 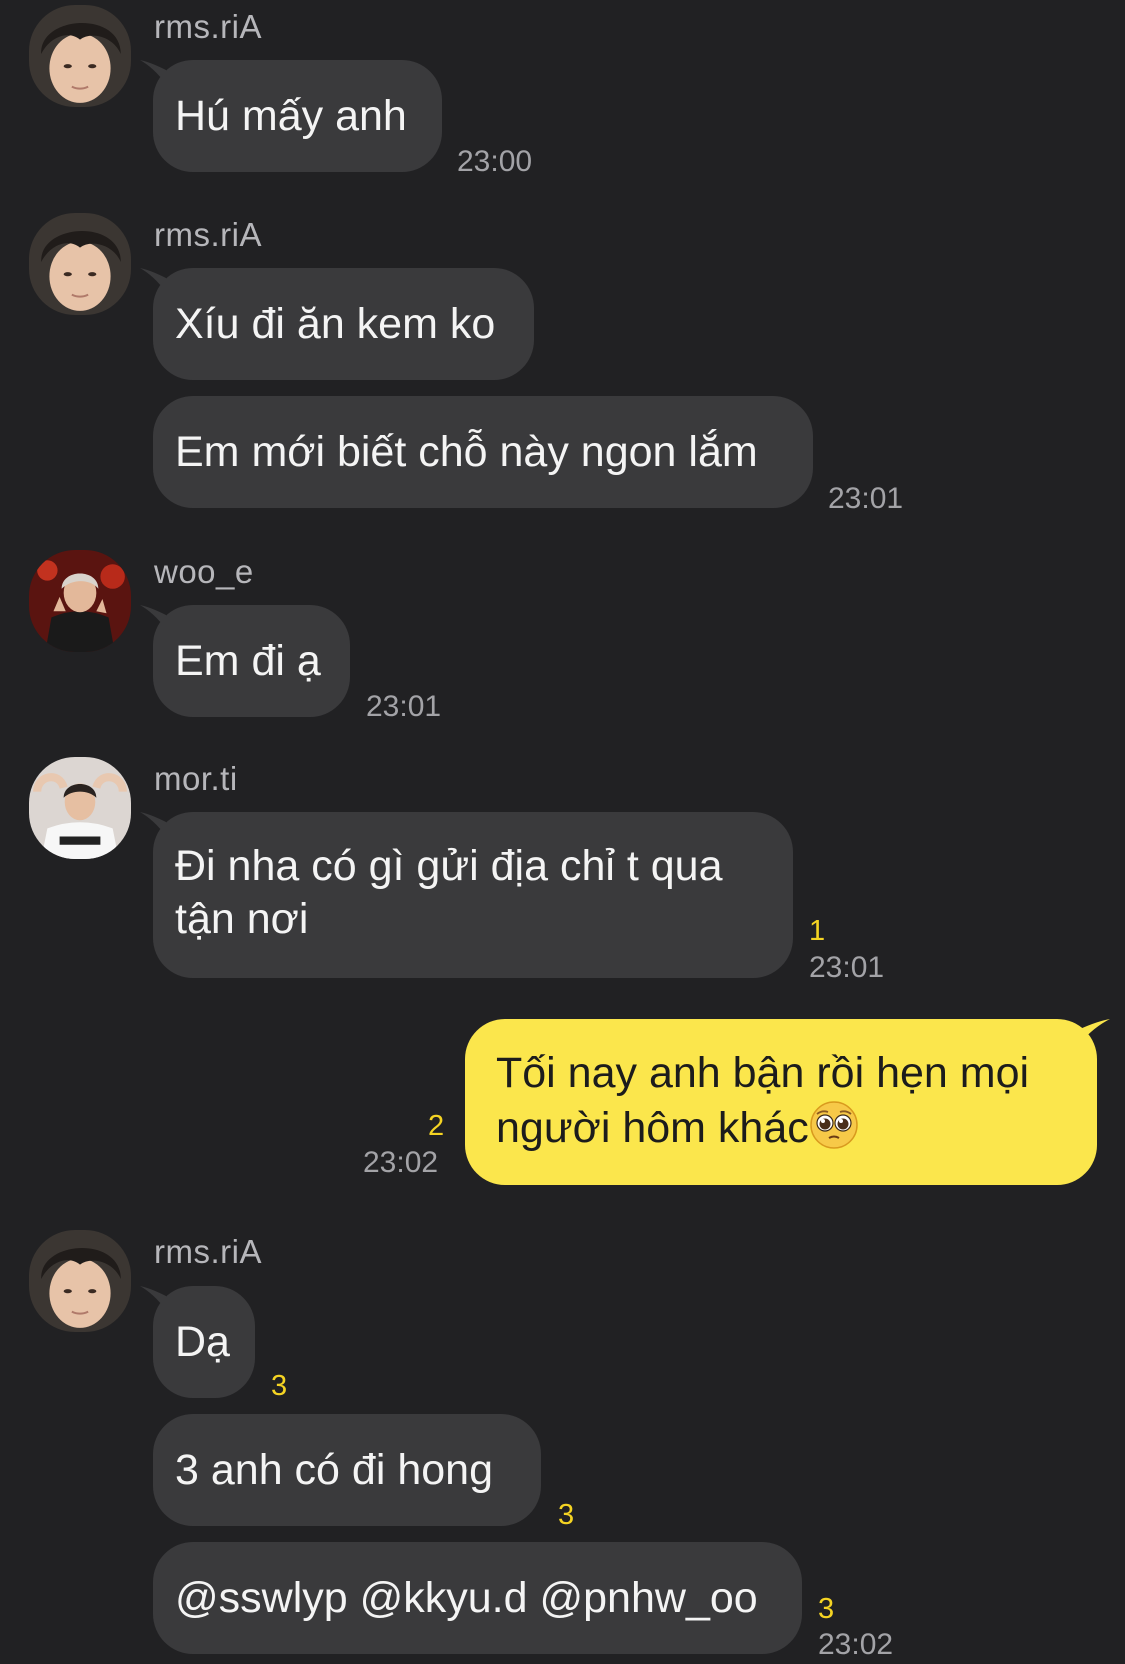 I want to click on message-bubble: @sswlyp @kkyu.d @pnhw_oo, so click(x=477, y=1598).